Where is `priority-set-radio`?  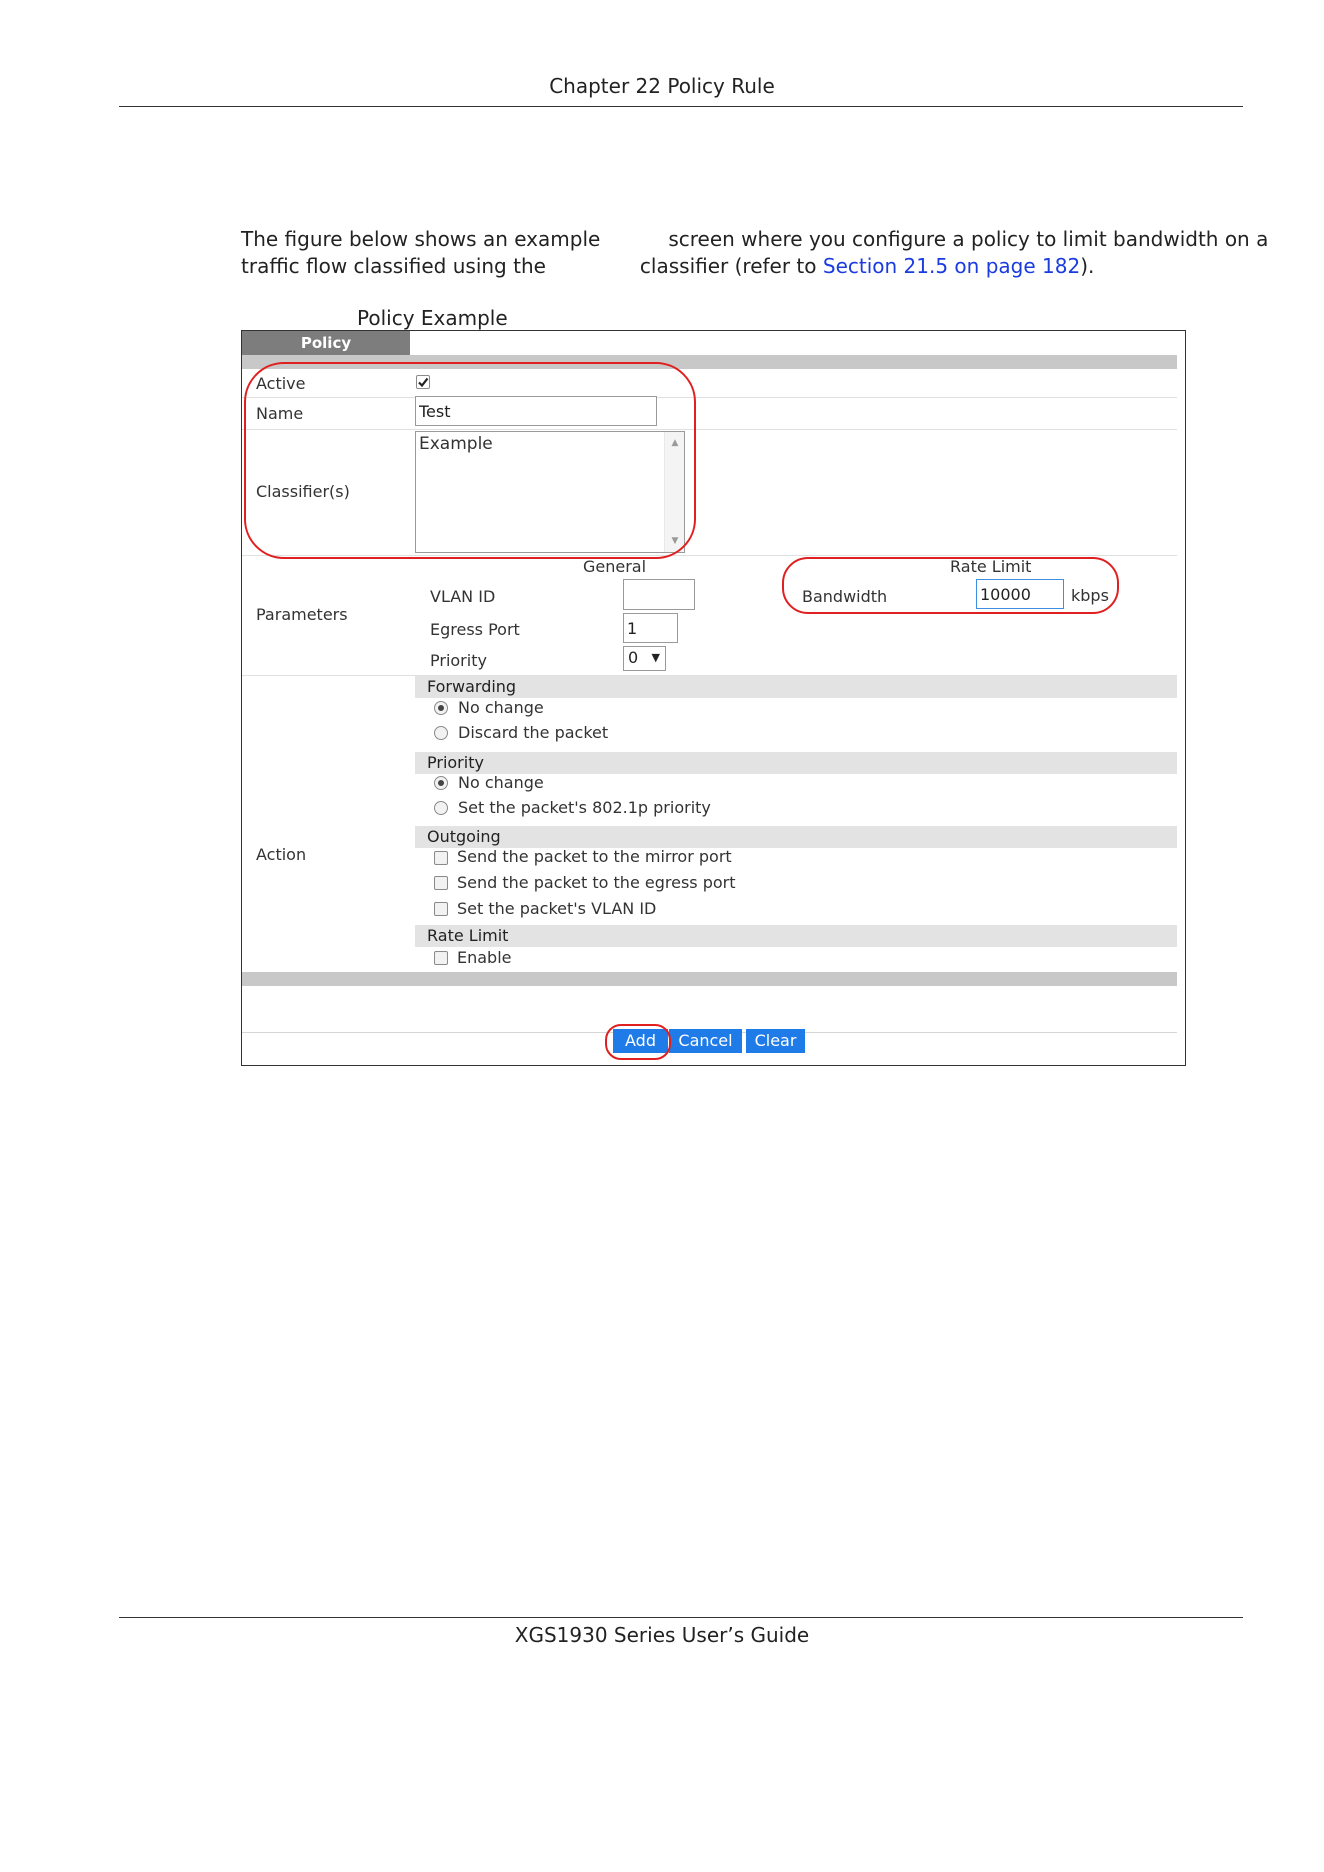
priority-set-radio is located at coordinates (441, 808).